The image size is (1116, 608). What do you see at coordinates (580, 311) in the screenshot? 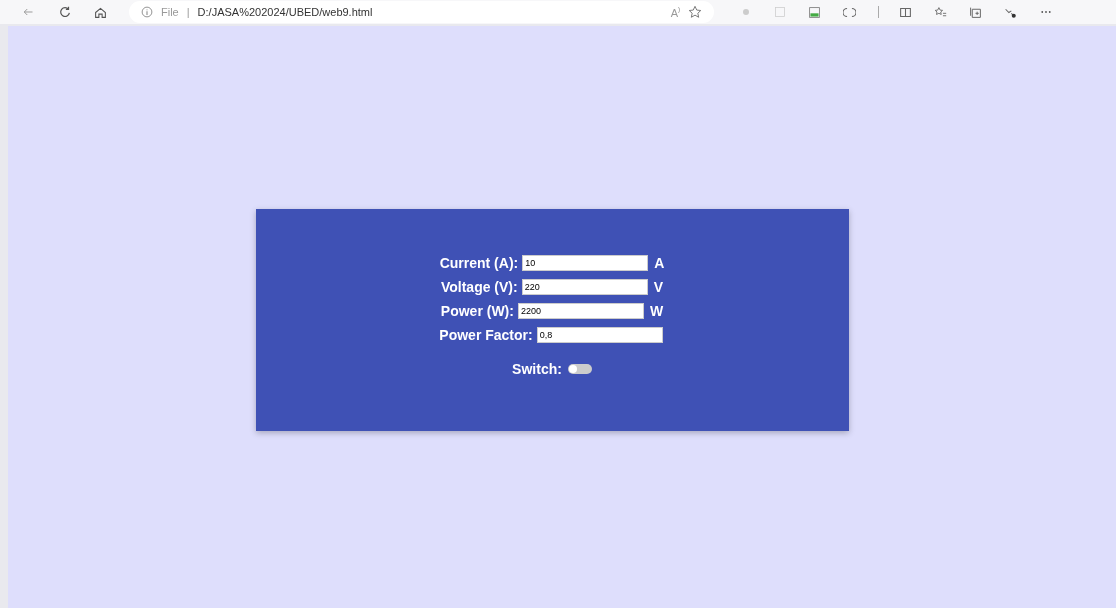
I see `input-field: 2200` at bounding box center [580, 311].